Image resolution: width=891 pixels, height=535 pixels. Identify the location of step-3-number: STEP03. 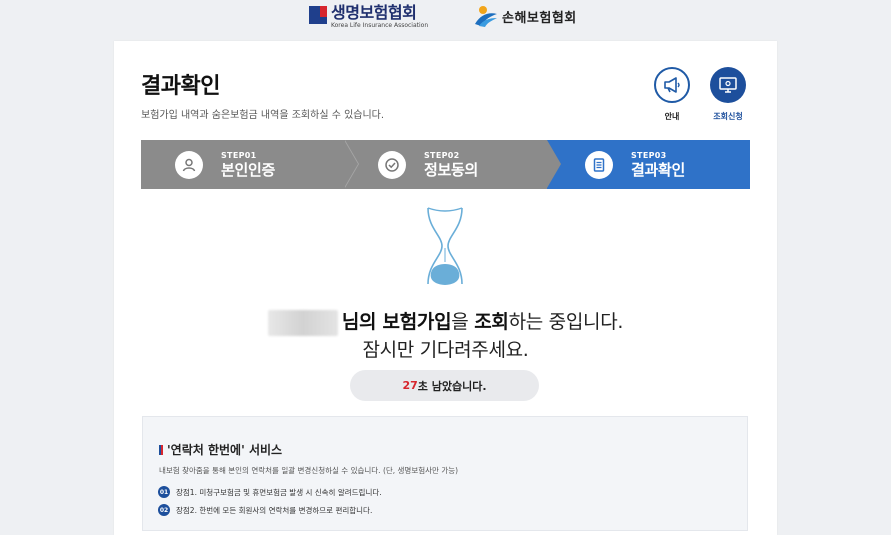
(649, 155).